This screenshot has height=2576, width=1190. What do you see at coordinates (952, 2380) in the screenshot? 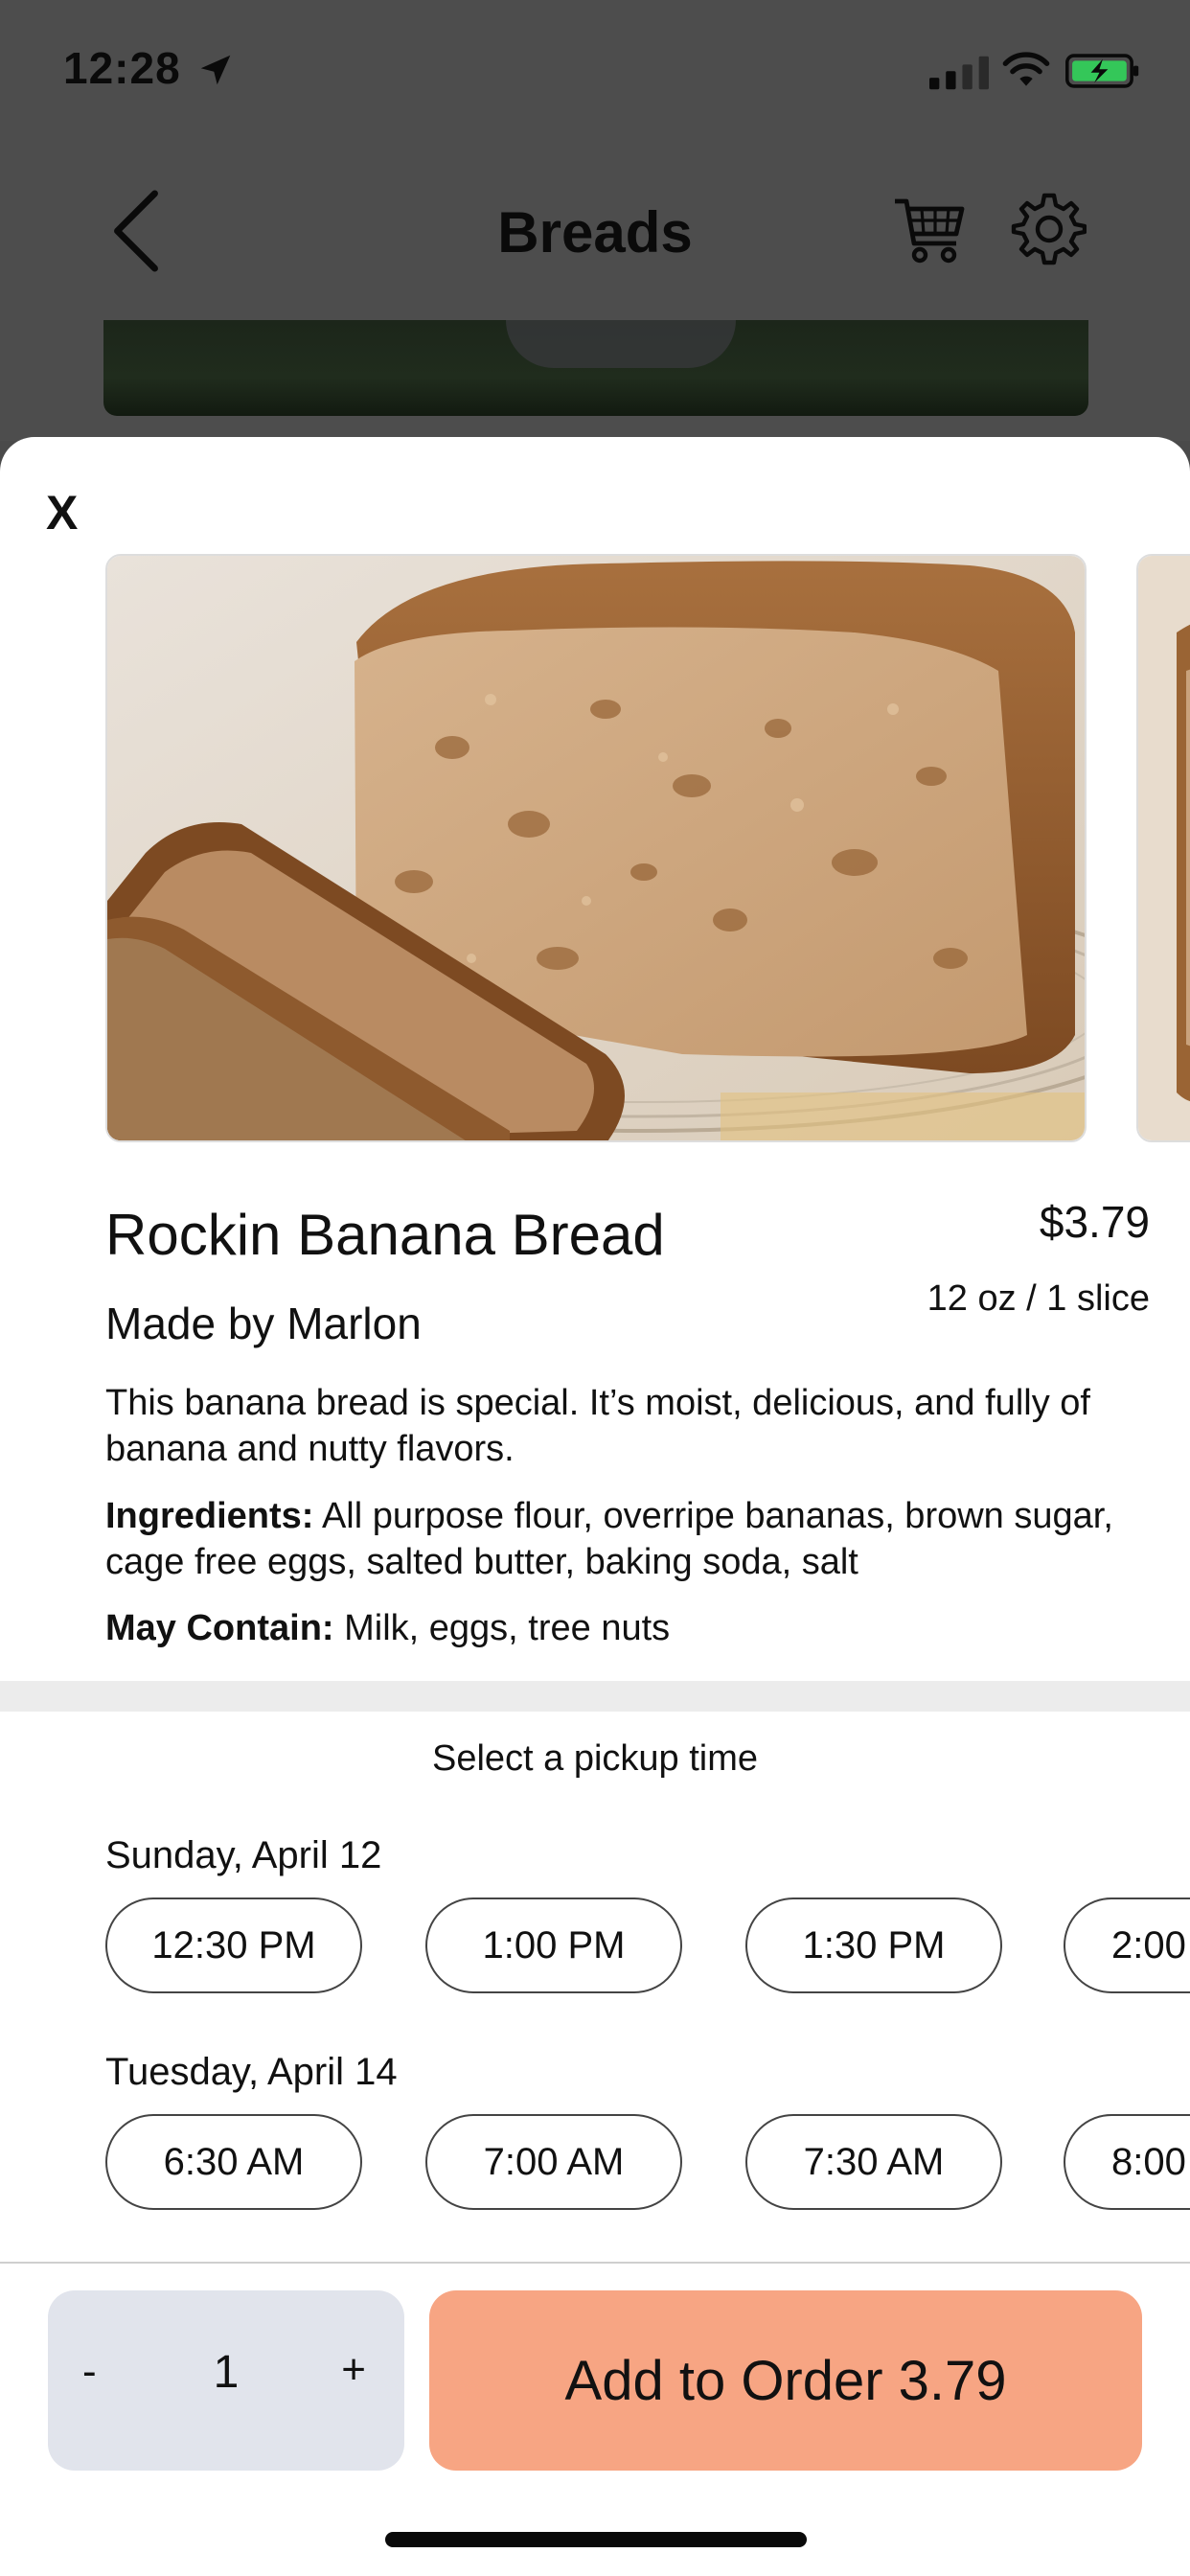
I see `add-to-order-total: 3.79` at bounding box center [952, 2380].